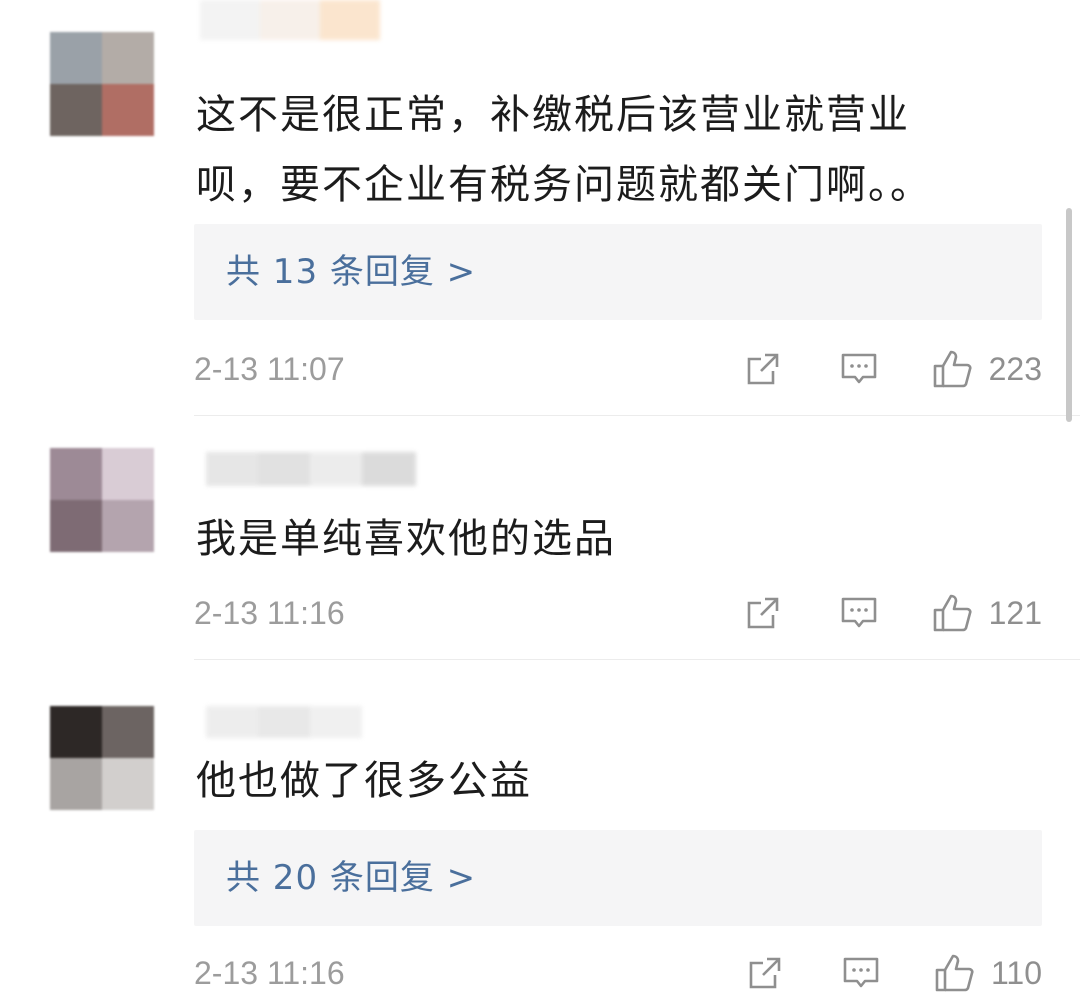 The height and width of the screenshot is (1005, 1080). What do you see at coordinates (618, 613) in the screenshot?
I see `comment-meta: 2-13 11:16 121` at bounding box center [618, 613].